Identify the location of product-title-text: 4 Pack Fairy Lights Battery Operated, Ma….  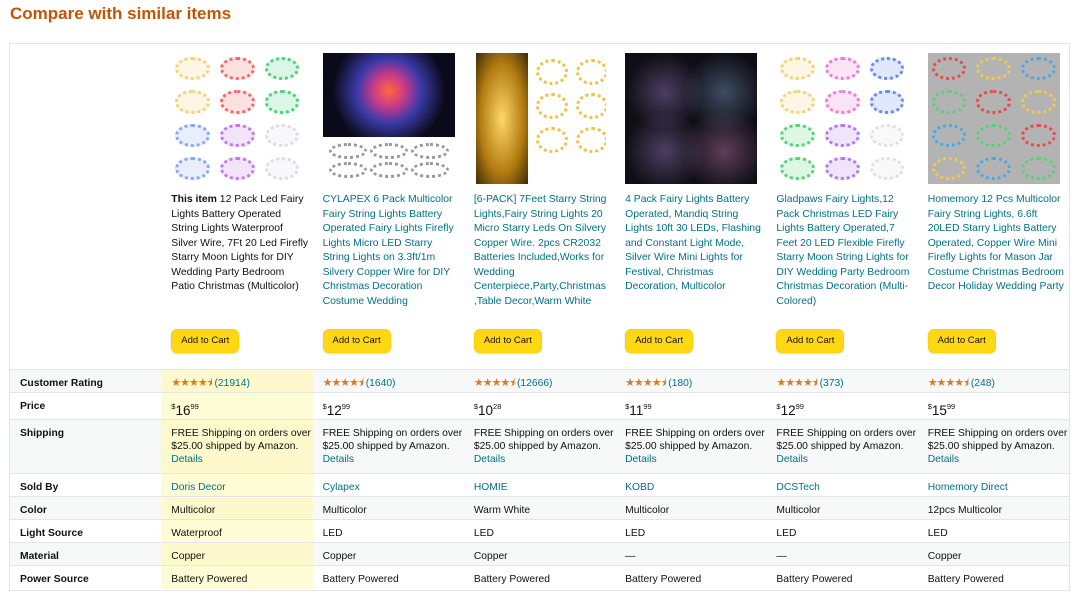
(693, 243).